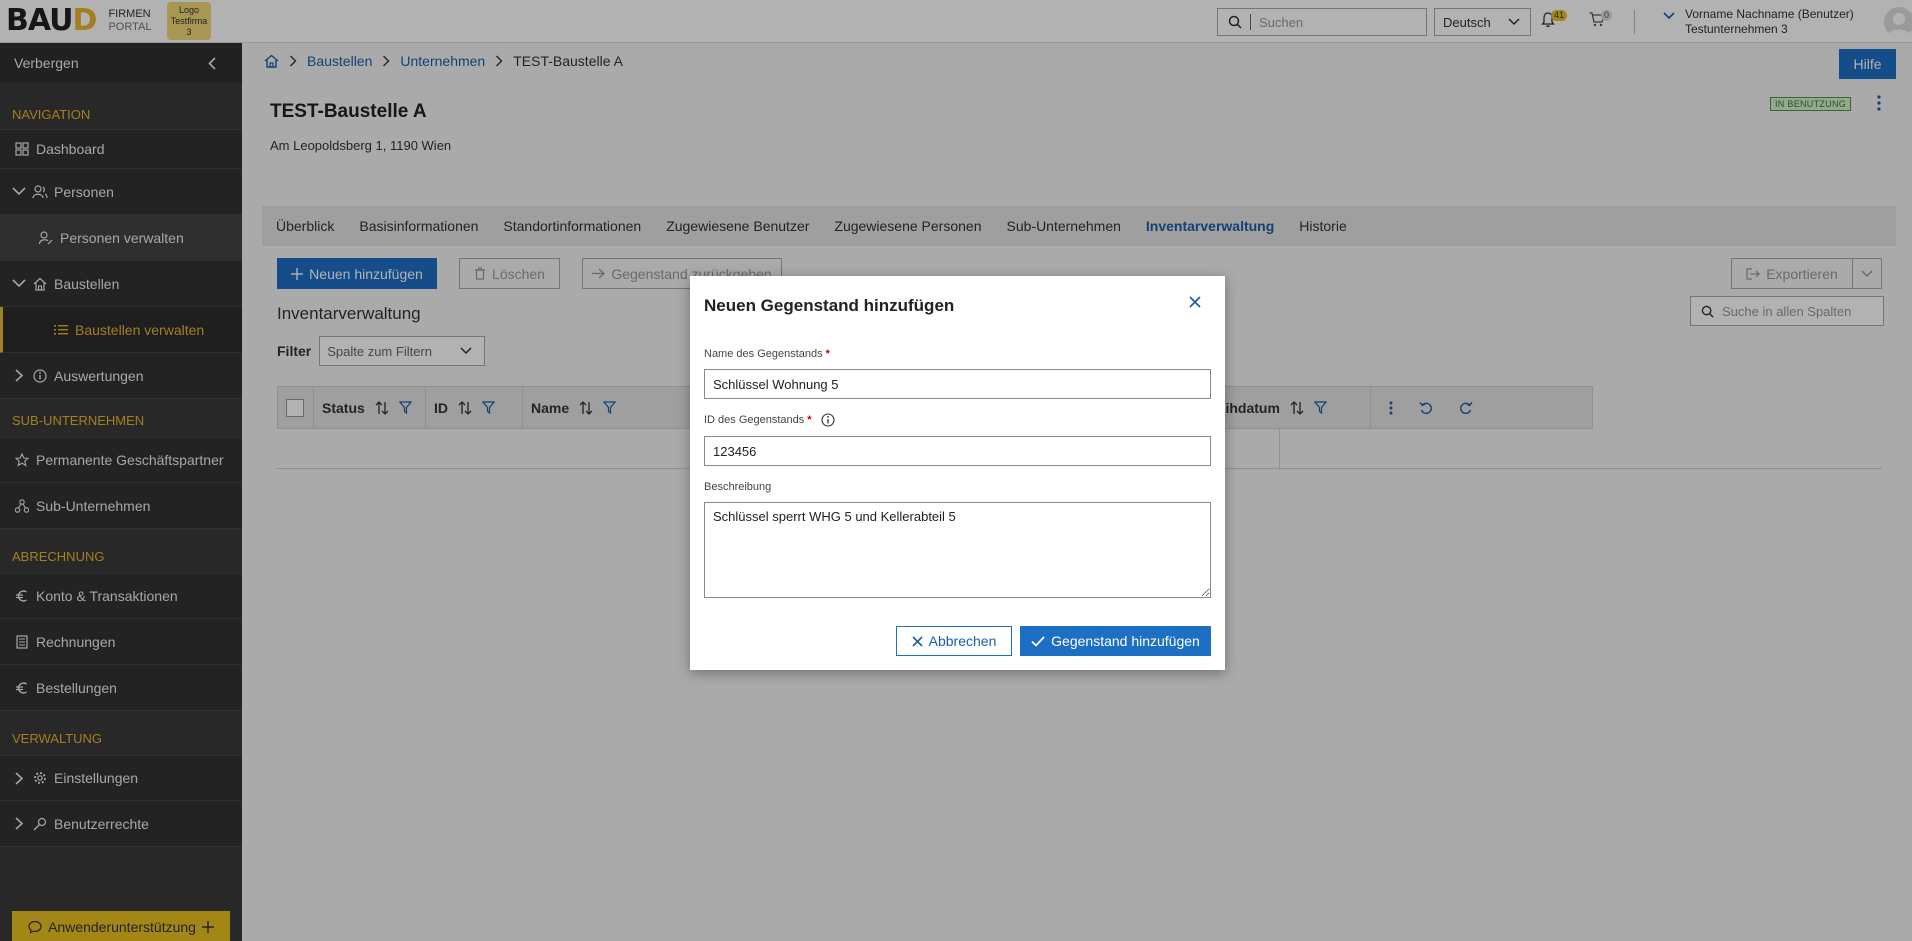  Describe the element at coordinates (1125, 641) in the screenshot. I see `submit-label: Gegenstand hinzufügen` at that location.